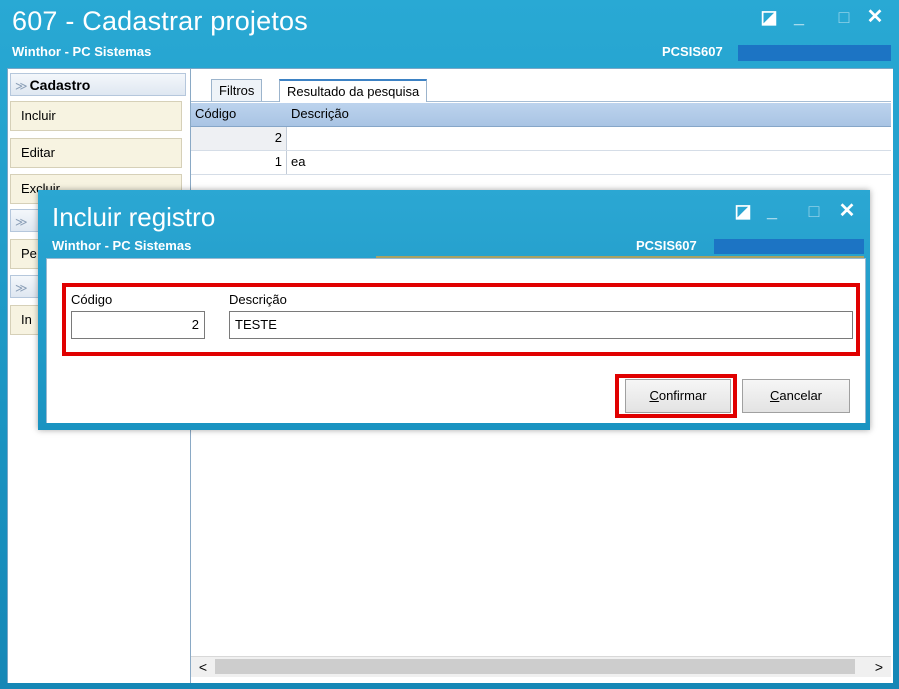 The height and width of the screenshot is (689, 899). I want to click on tab-filtros: Filtros, so click(237, 90).